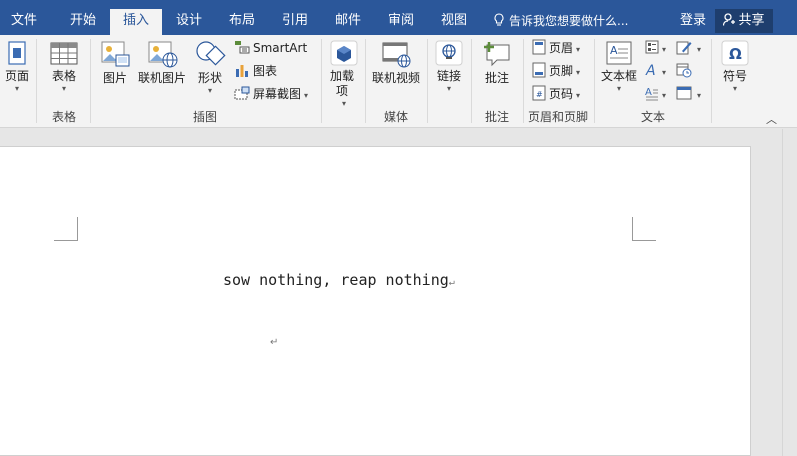 This screenshot has height=456, width=797. Describe the element at coordinates (497, 54) in the screenshot. I see `comment-icon` at that location.